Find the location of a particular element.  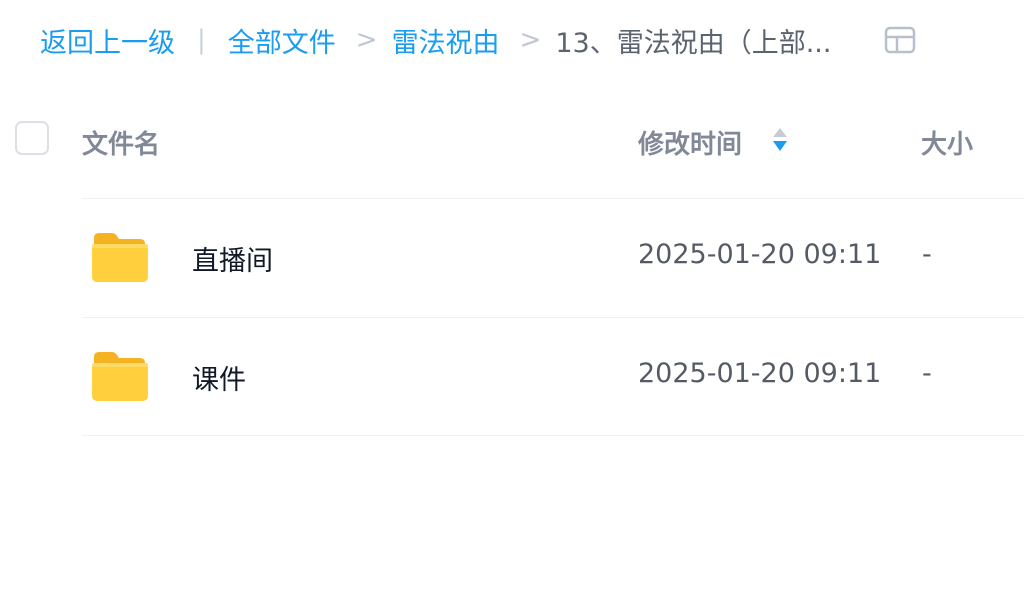

file-name: 课件 is located at coordinates (219, 377).